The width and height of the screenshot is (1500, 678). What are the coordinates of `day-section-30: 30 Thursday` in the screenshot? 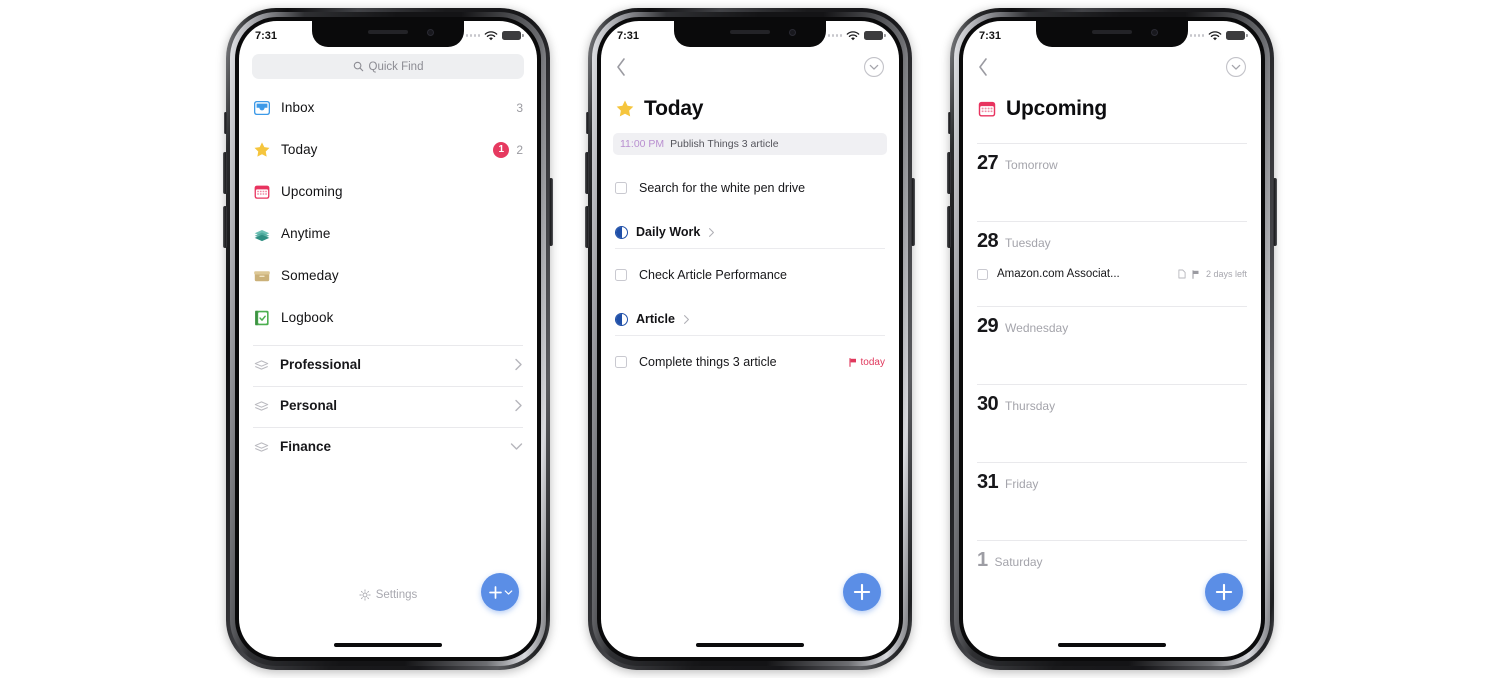 It's located at (1112, 423).